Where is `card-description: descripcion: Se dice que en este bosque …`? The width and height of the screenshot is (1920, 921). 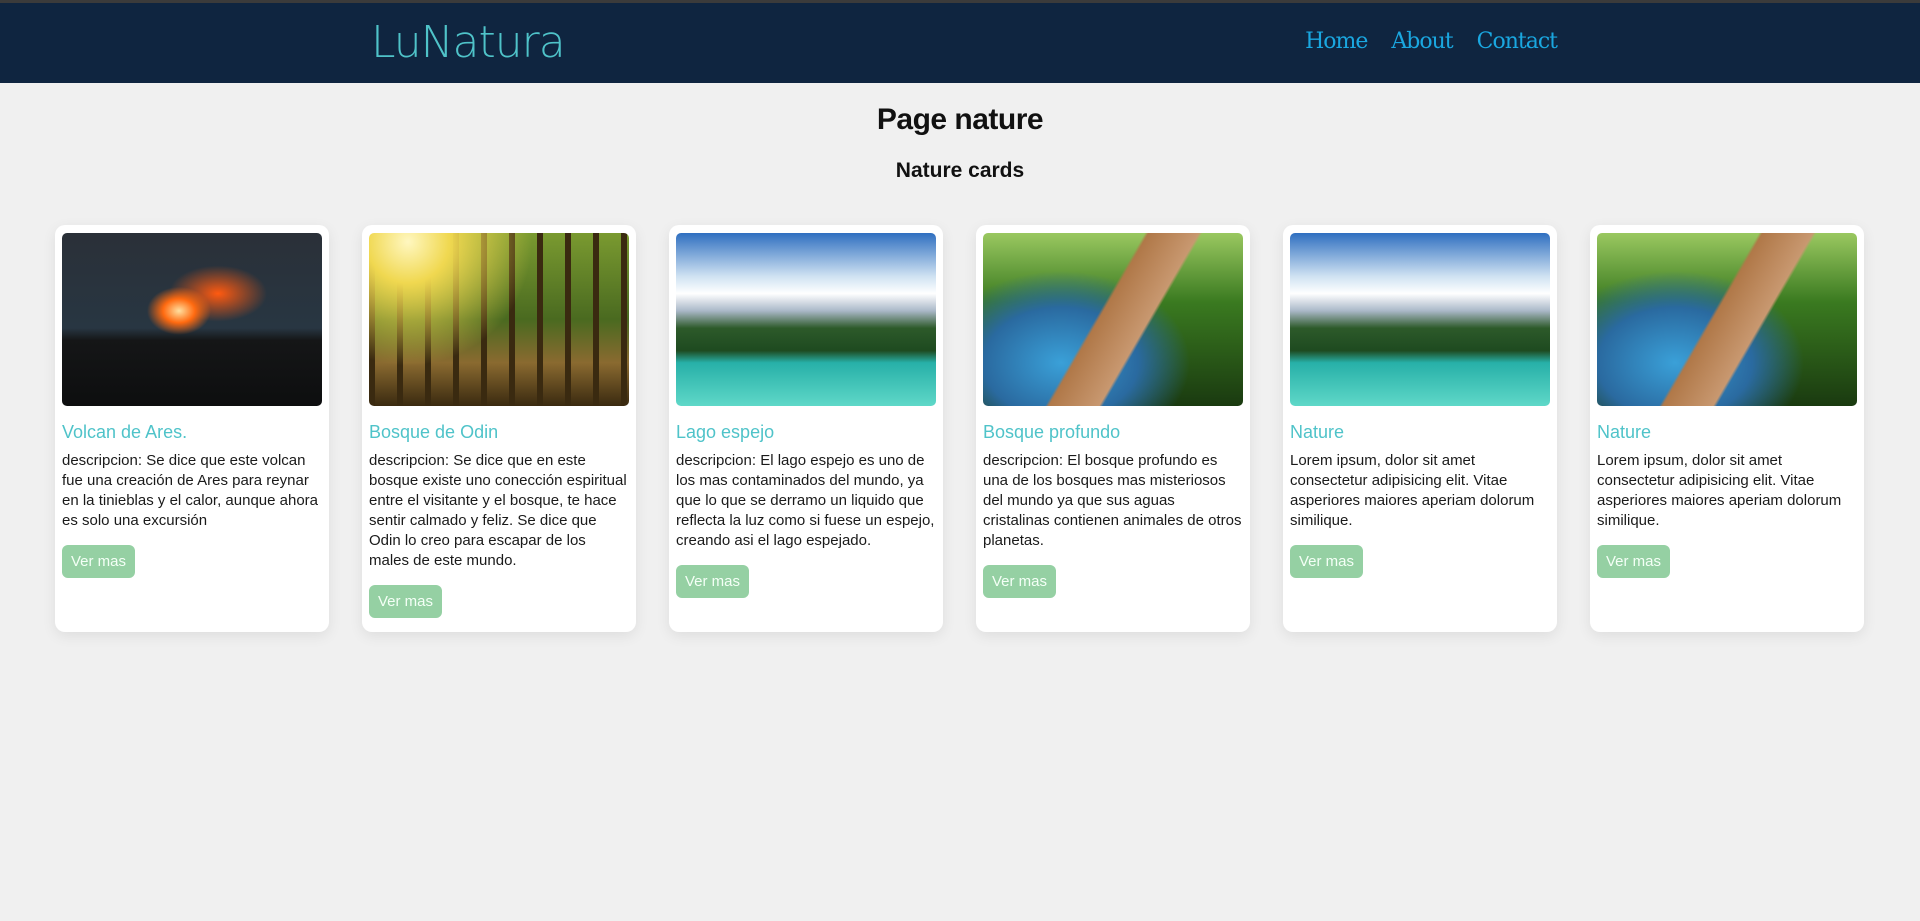 card-description: descripcion: Se dice que en este bosque … is located at coordinates (498, 510).